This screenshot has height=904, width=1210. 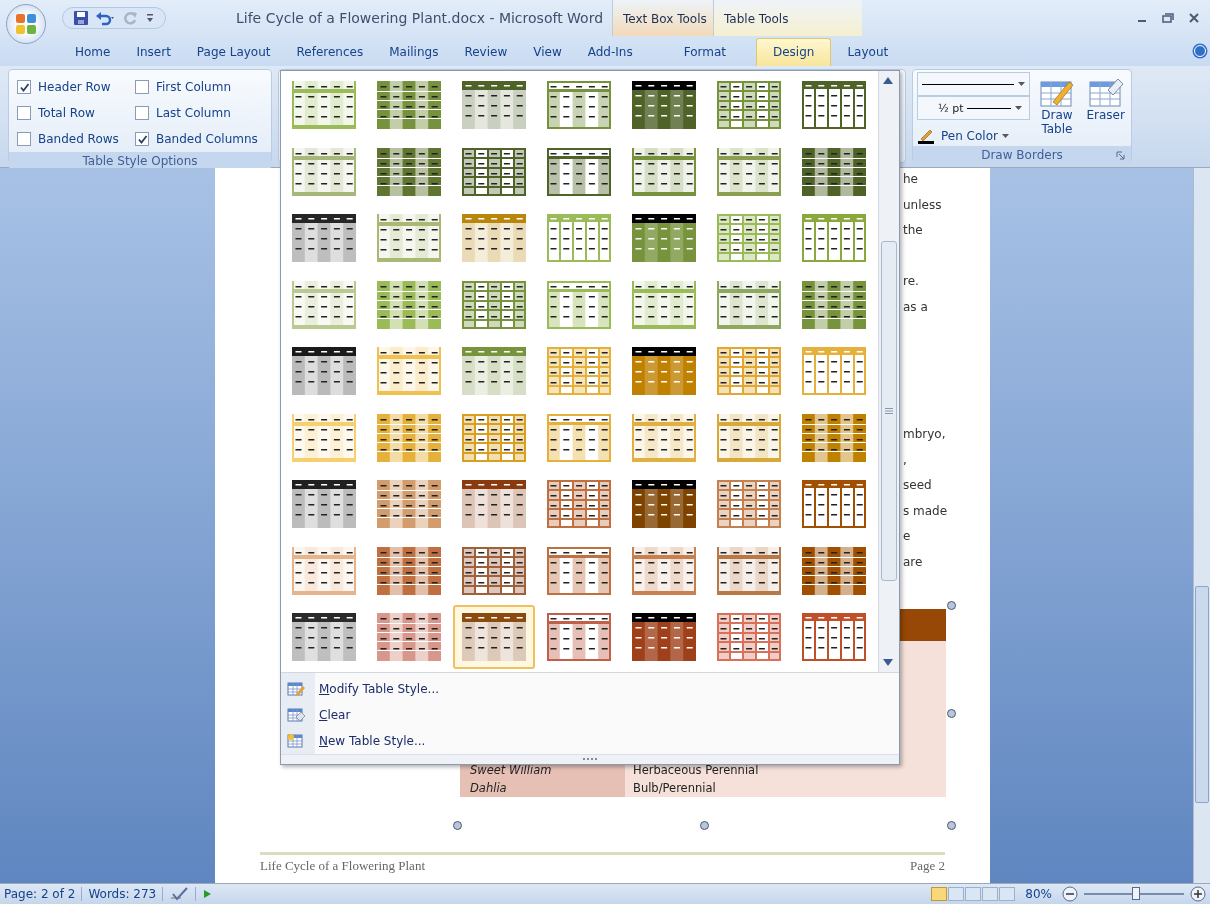 What do you see at coordinates (511, 770) in the screenshot?
I see `table-cell-text: Sweet William` at bounding box center [511, 770].